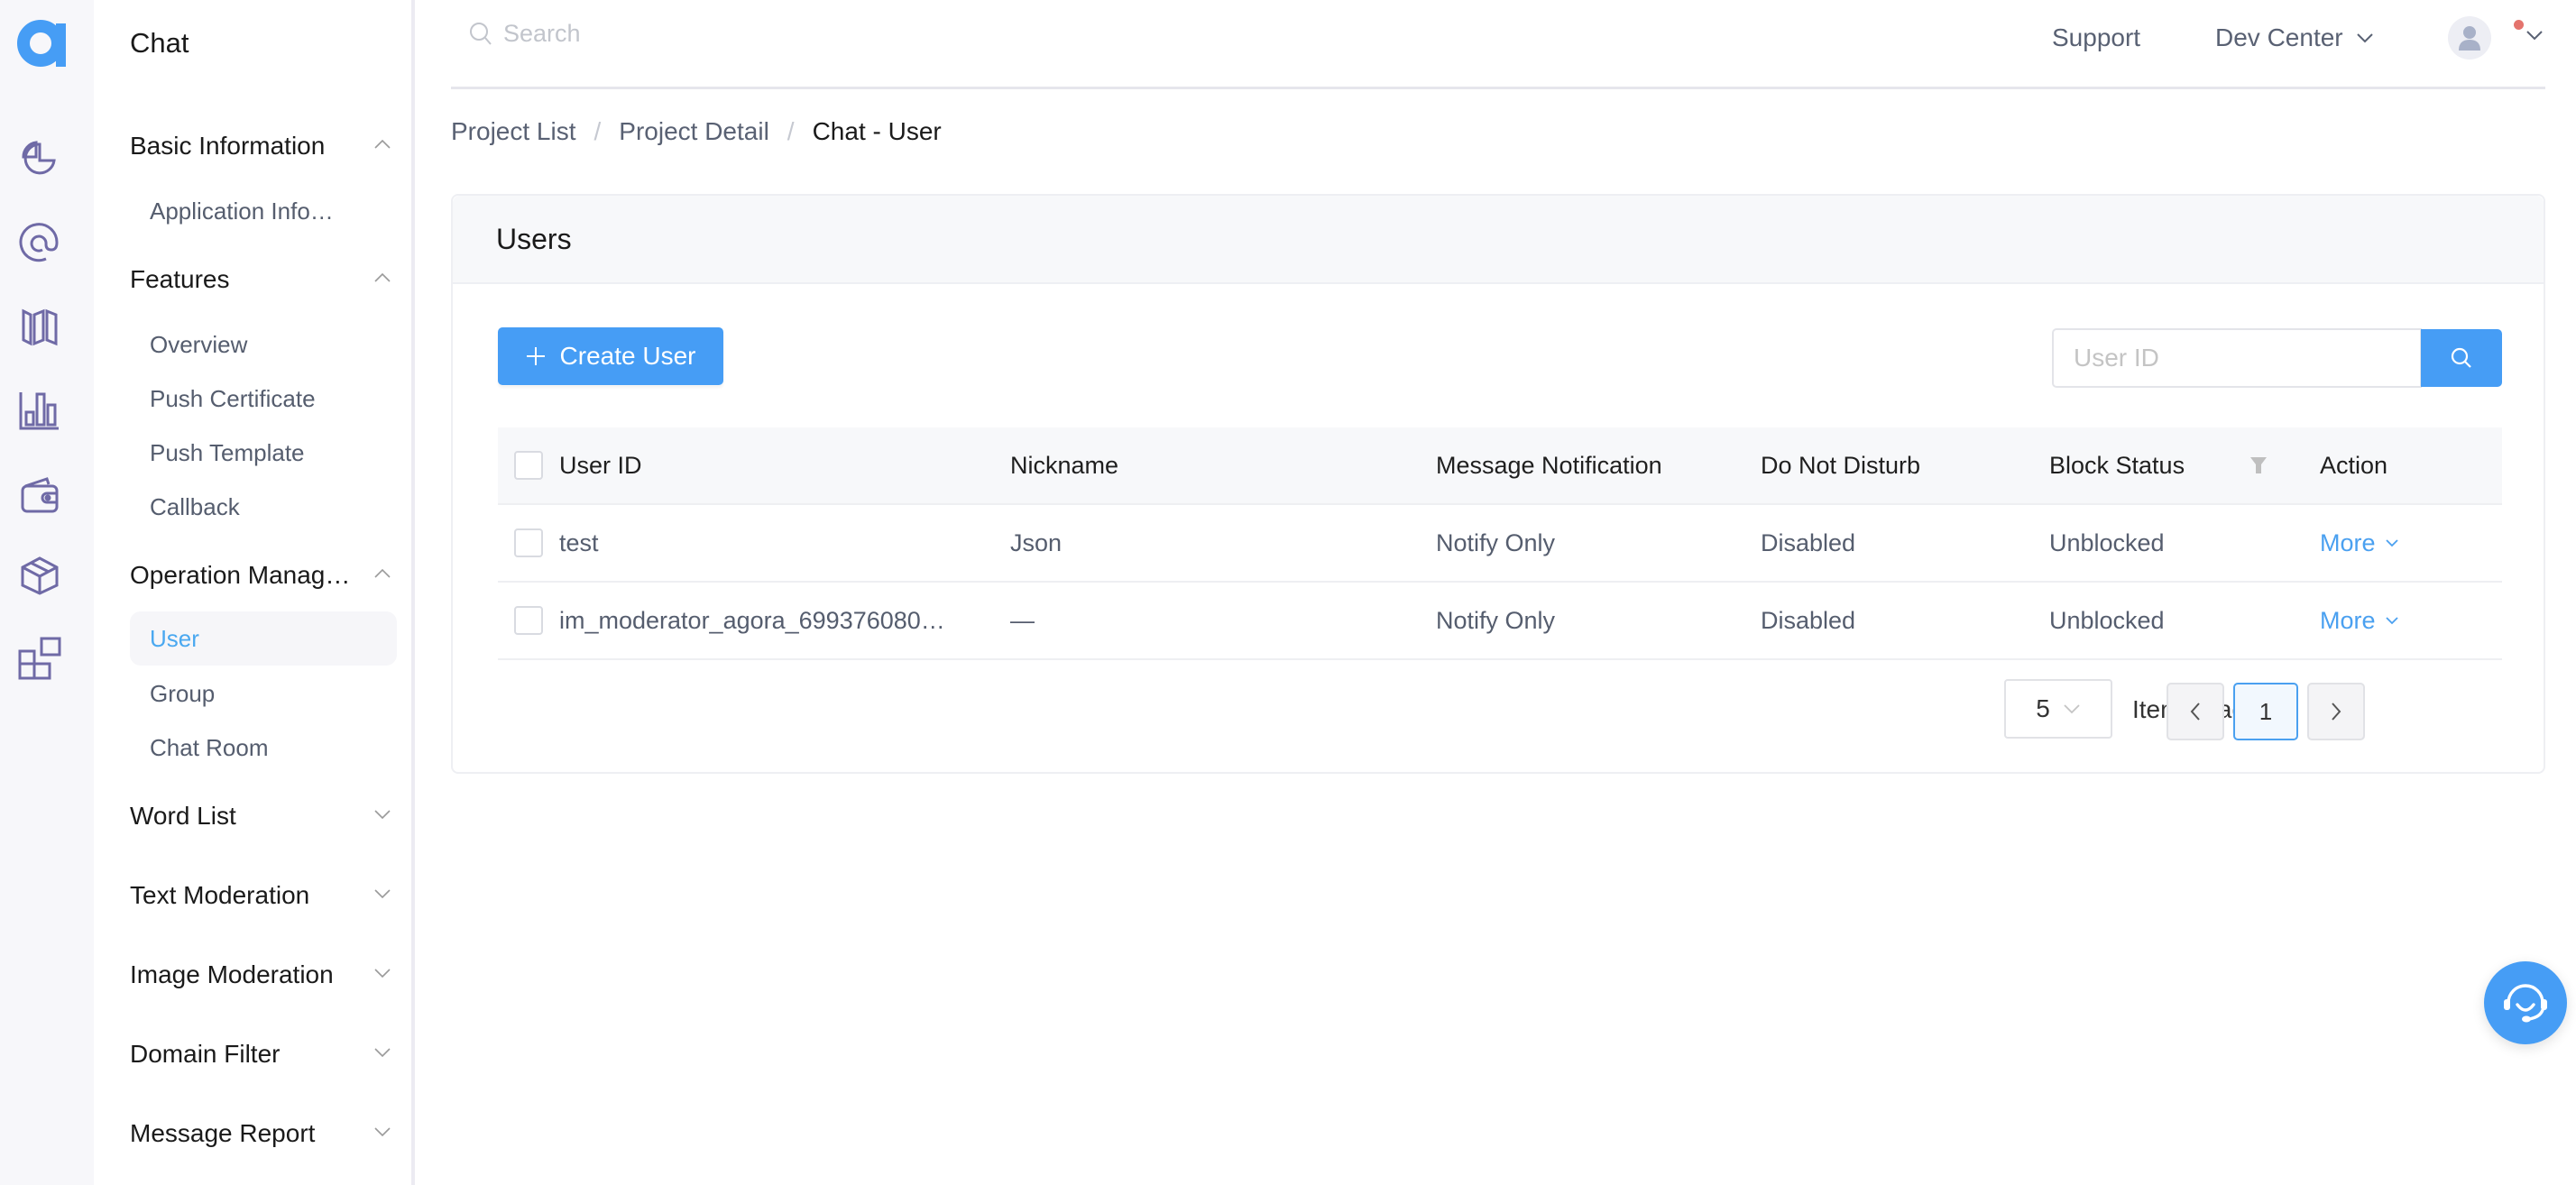 The image size is (2576, 1185). I want to click on menu-group-basic-information: Basic Information, so click(260, 146).